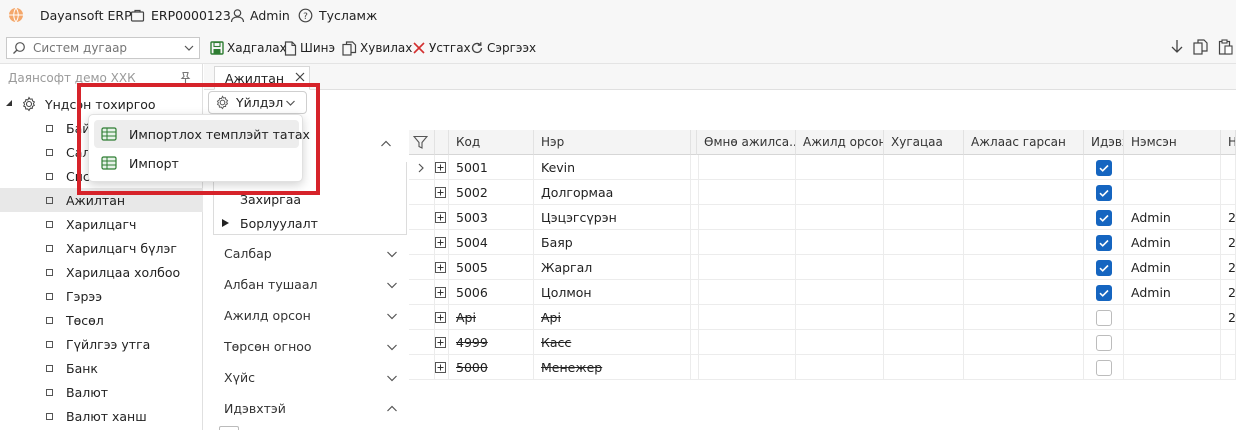  Describe the element at coordinates (1024, 292) in the screenshot. I see `left-cell` at that location.